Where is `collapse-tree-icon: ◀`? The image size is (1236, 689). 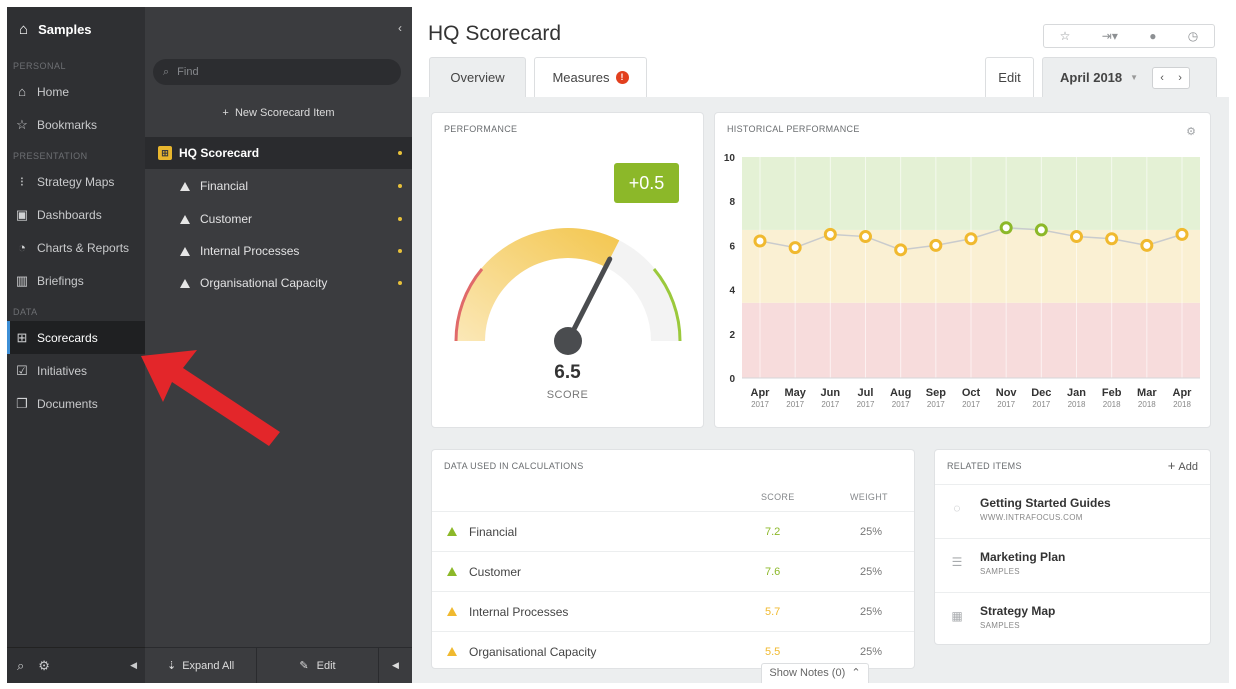
collapse-tree-icon: ◀ is located at coordinates (395, 665).